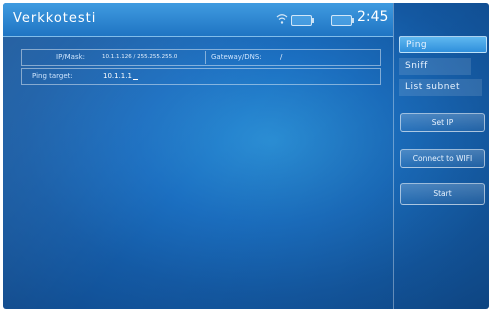 This screenshot has height=312, width=492. Describe the element at coordinates (139, 57) in the screenshot. I see `ipmask-value: 10.1.1.126 / 255.255.255.0` at that location.